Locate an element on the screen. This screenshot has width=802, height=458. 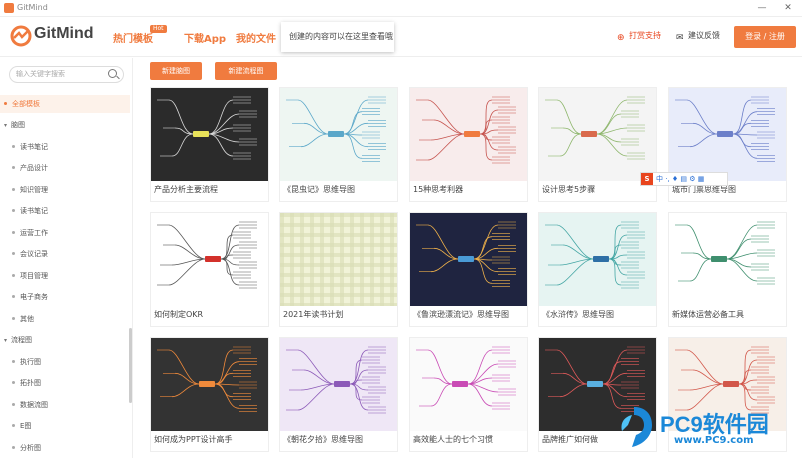
sidebar-item-knowledge: 知识管理 is located at coordinates (65, 190).